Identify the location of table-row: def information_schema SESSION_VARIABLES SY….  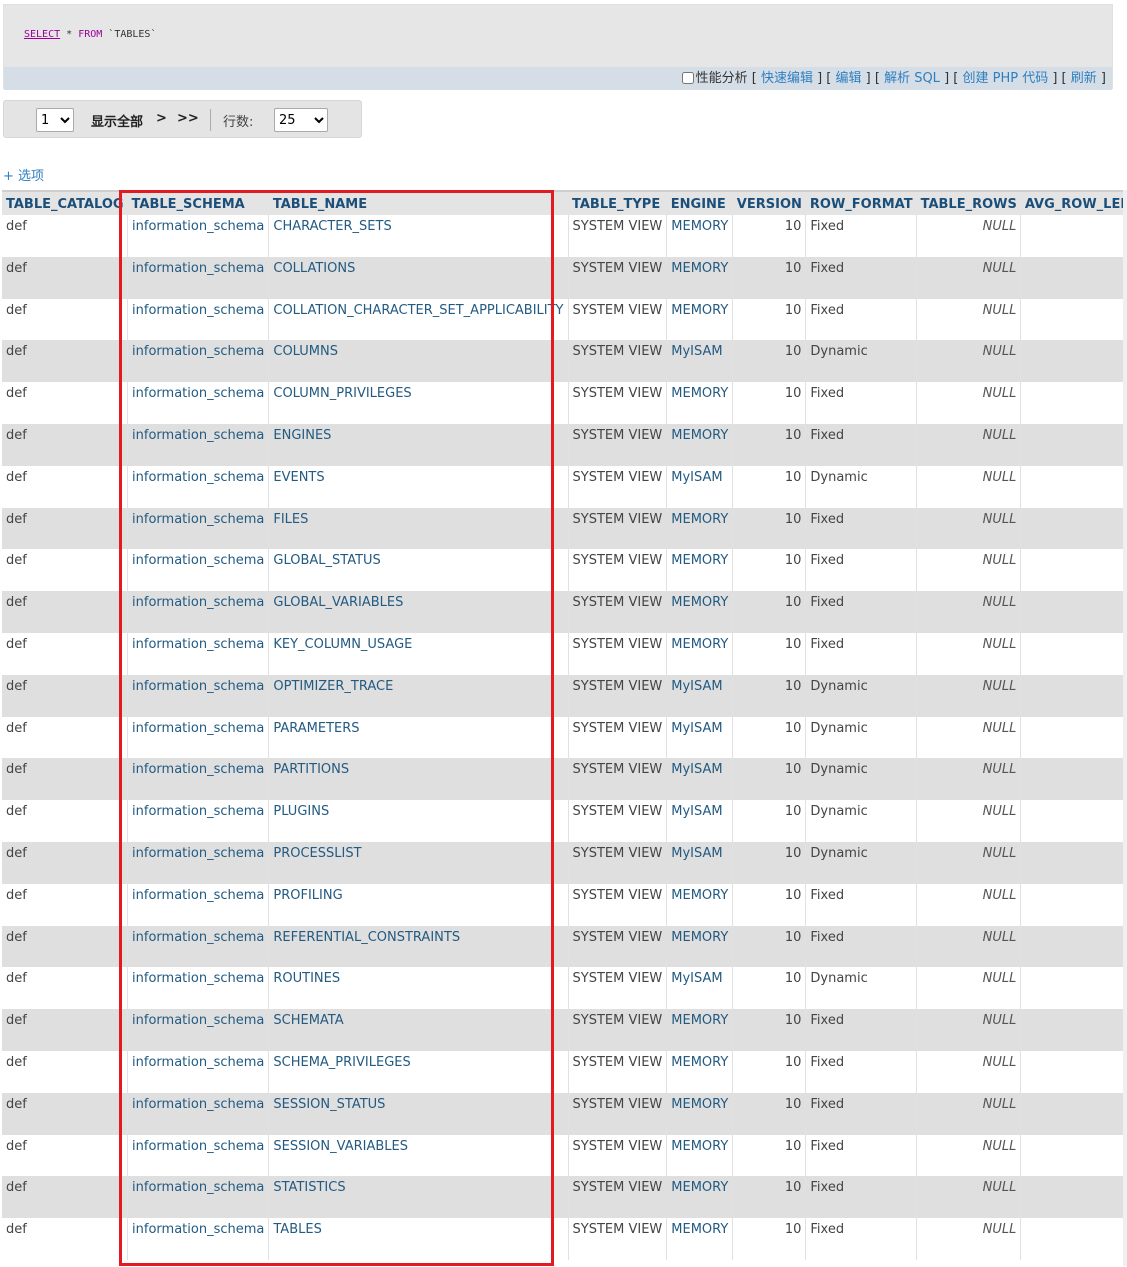
(564, 1155).